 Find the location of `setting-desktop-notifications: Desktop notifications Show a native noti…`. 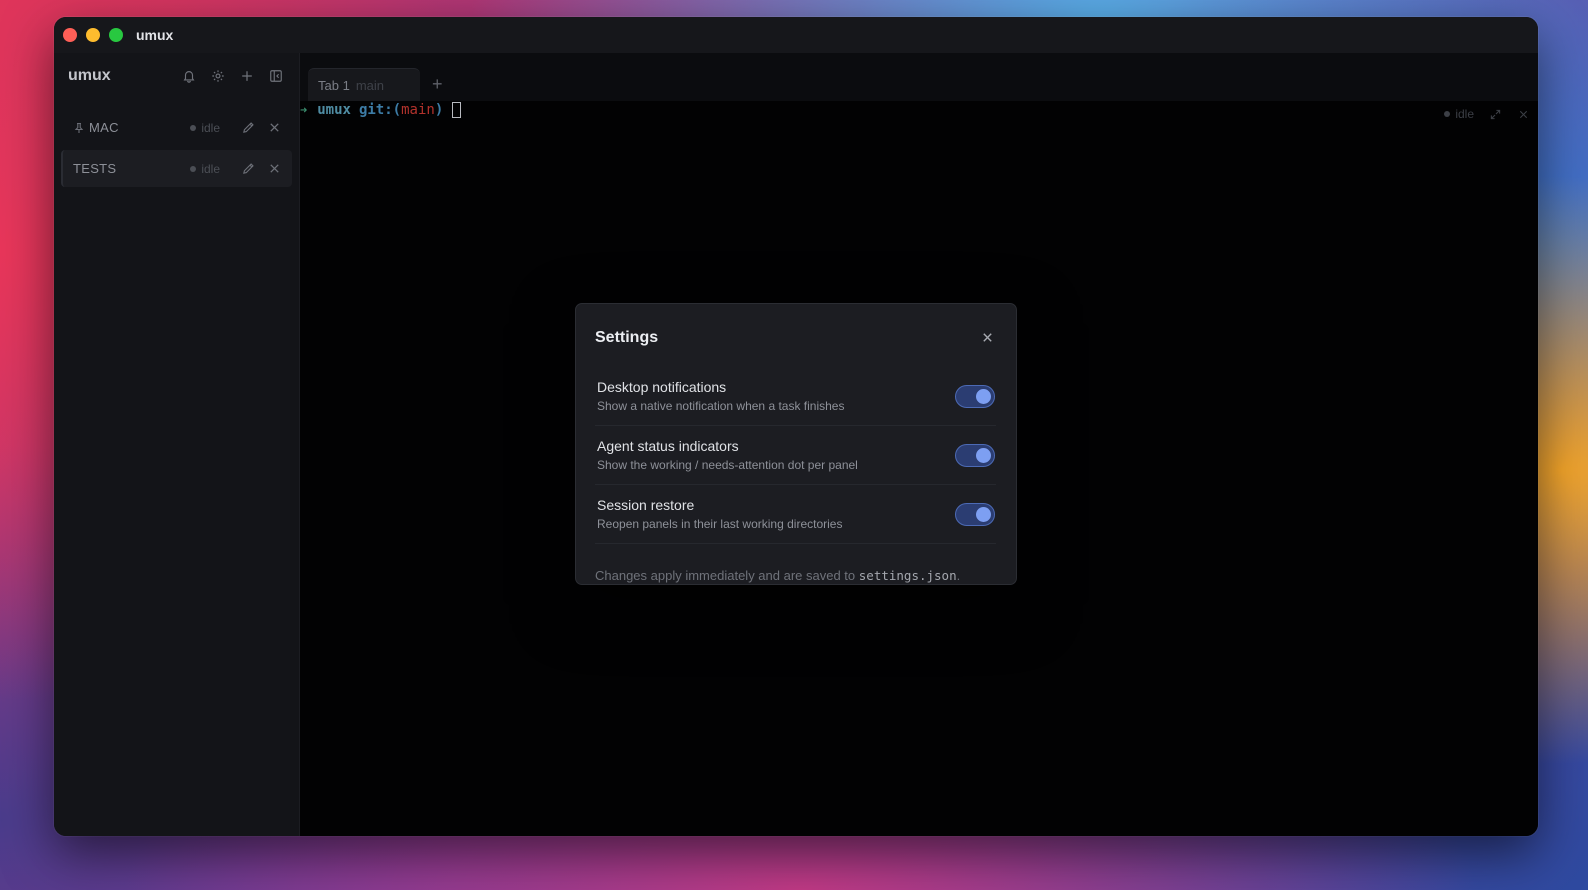

setting-desktop-notifications: Desktop notifications Show a native noti… is located at coordinates (795, 396).